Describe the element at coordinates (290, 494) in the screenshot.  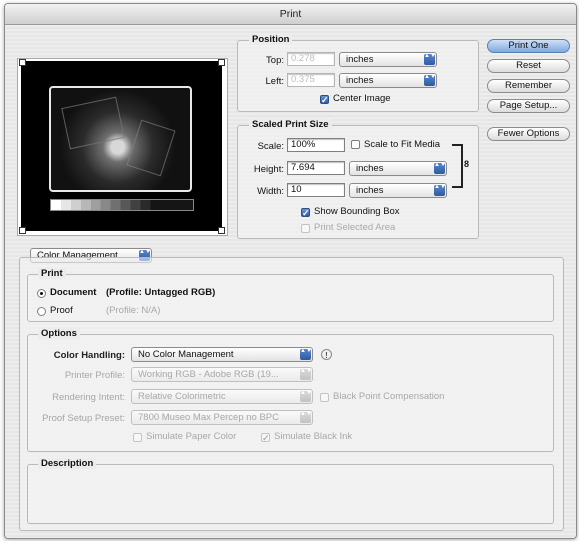
I see `description-group` at that location.